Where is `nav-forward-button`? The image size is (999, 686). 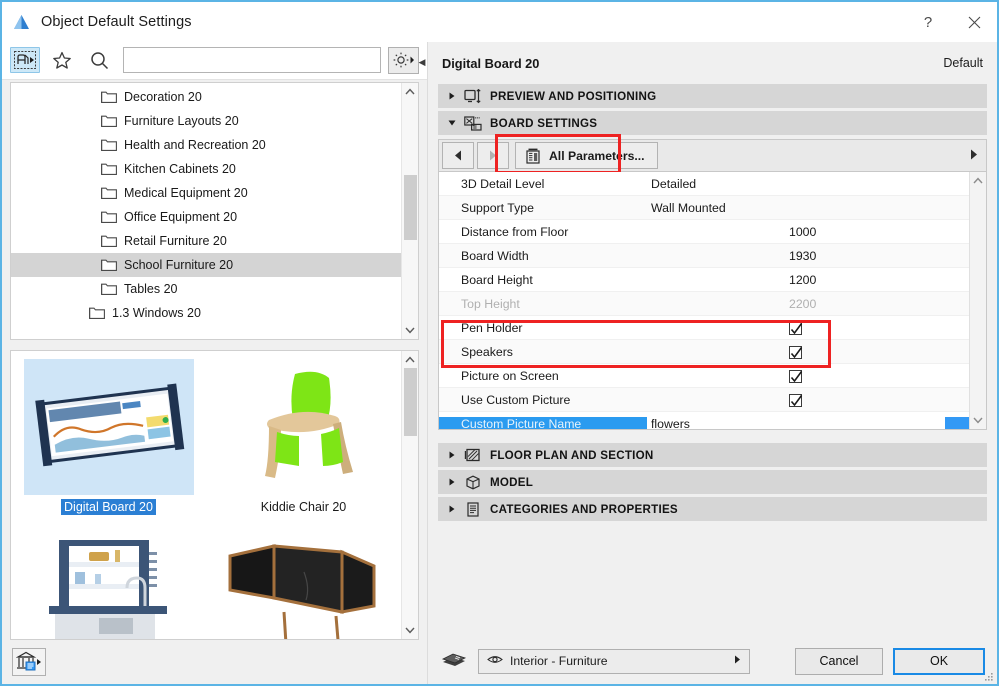 nav-forward-button is located at coordinates (493, 155).